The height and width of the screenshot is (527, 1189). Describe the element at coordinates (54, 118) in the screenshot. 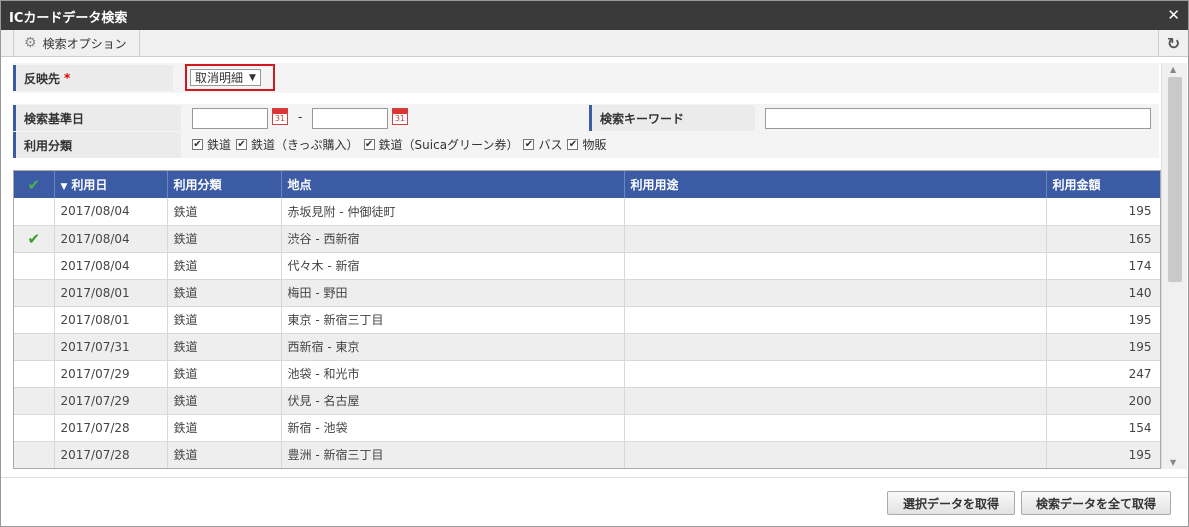

I see `date-label-text: 検索基準日` at that location.